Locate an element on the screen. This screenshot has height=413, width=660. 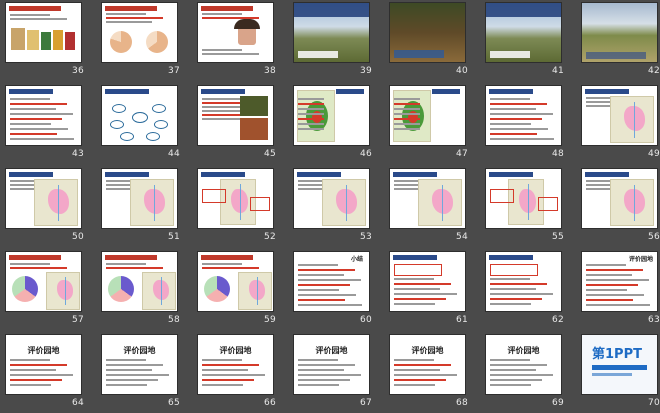
slide-thumbnail: 37 is located at coordinates (140, 40).